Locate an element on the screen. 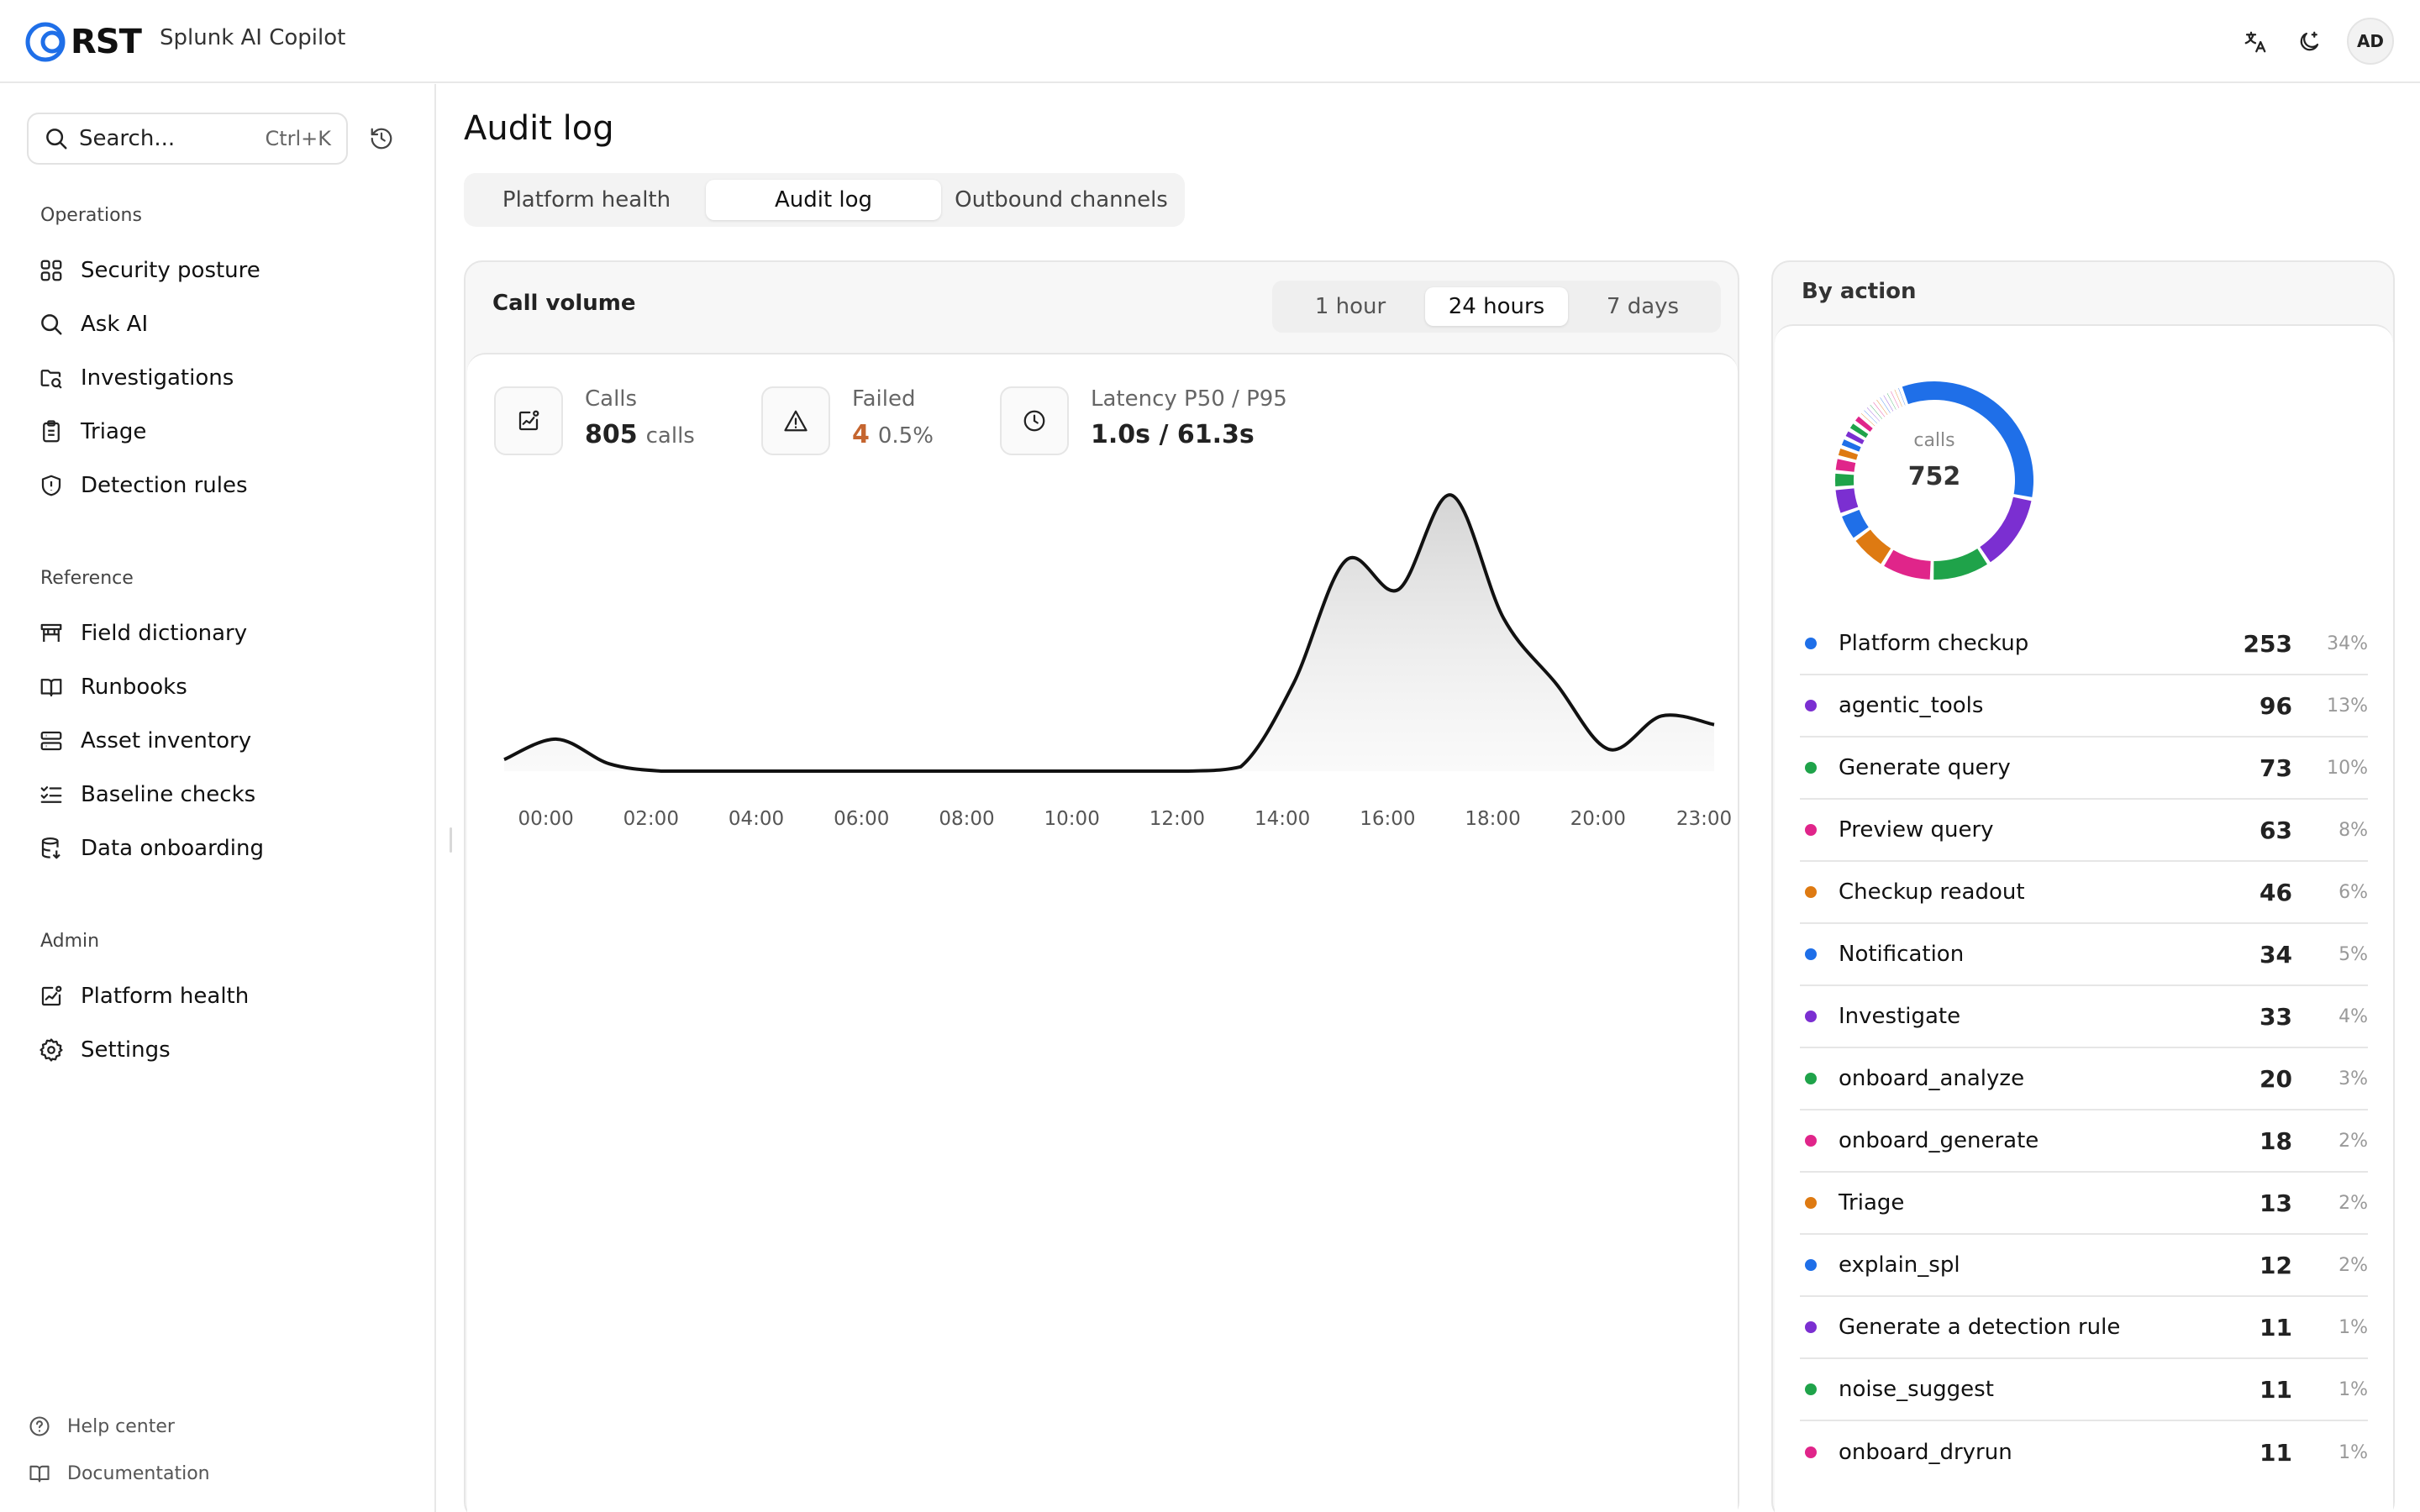  x-tick-label: 14:00 is located at coordinates (1283, 819).